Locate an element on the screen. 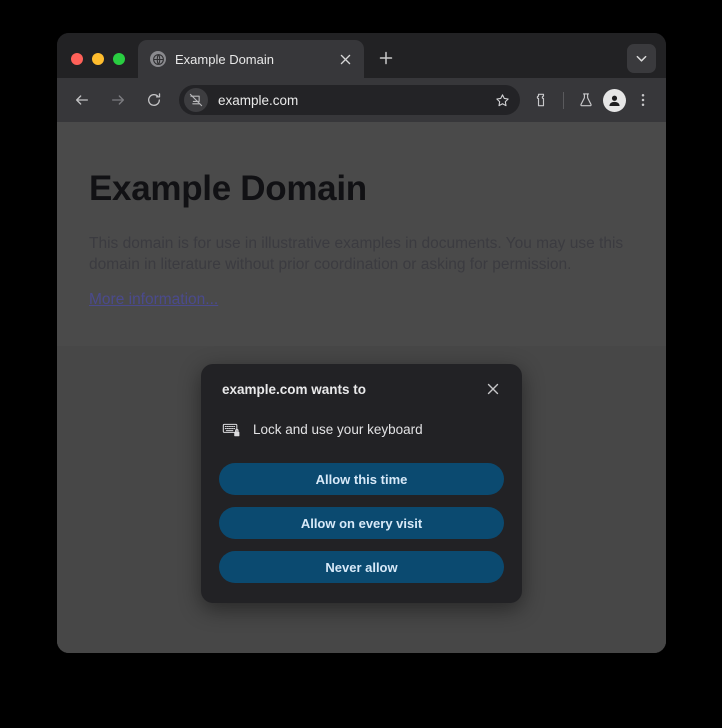 This screenshot has width=722, height=728. window-traffic-lights is located at coordinates (97, 65).